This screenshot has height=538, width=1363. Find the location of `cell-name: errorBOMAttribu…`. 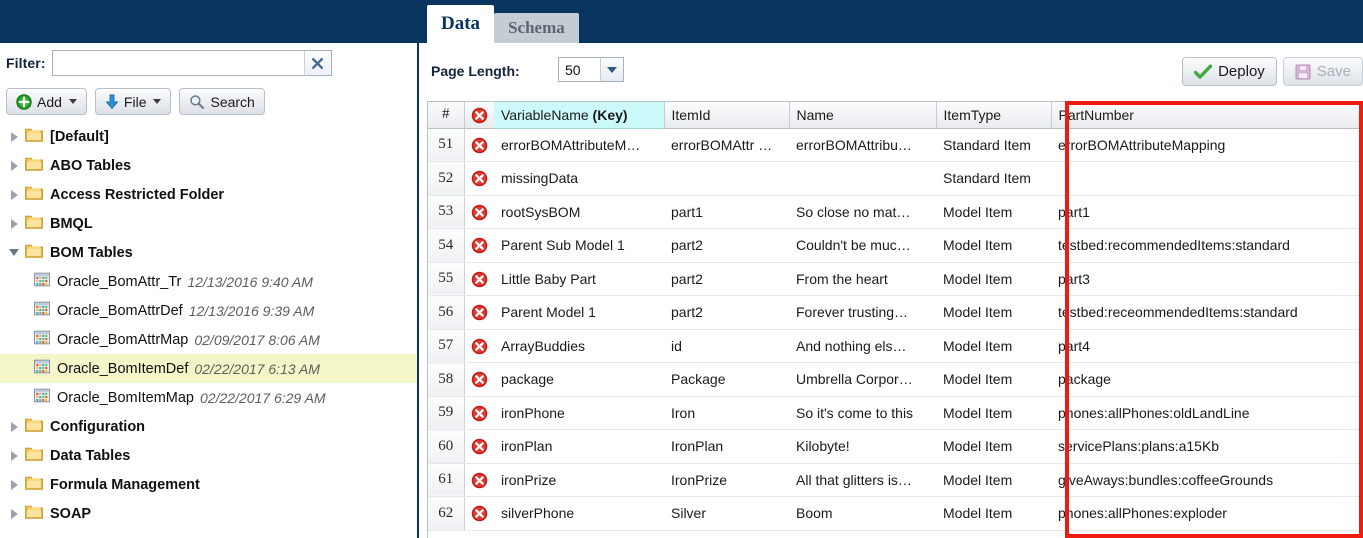

cell-name: errorBOMAttribu… is located at coordinates (862, 145).